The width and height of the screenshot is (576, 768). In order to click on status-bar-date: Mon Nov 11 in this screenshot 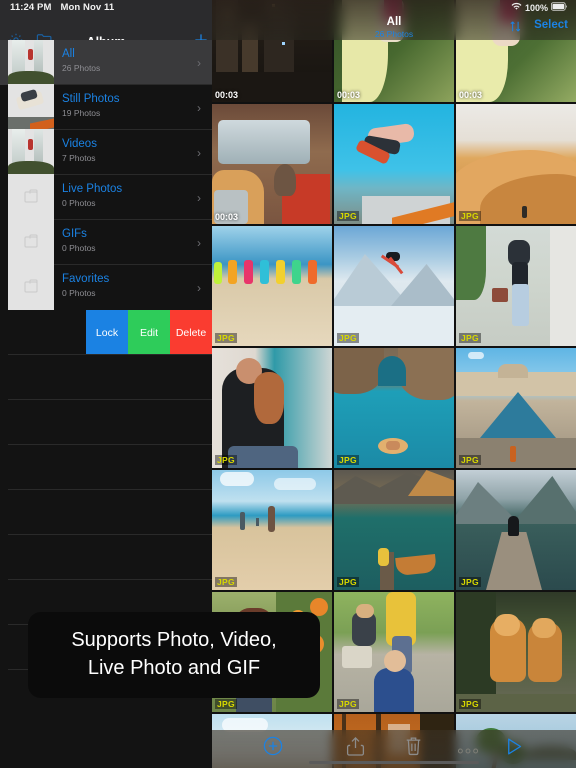, I will do `click(87, 7)`.